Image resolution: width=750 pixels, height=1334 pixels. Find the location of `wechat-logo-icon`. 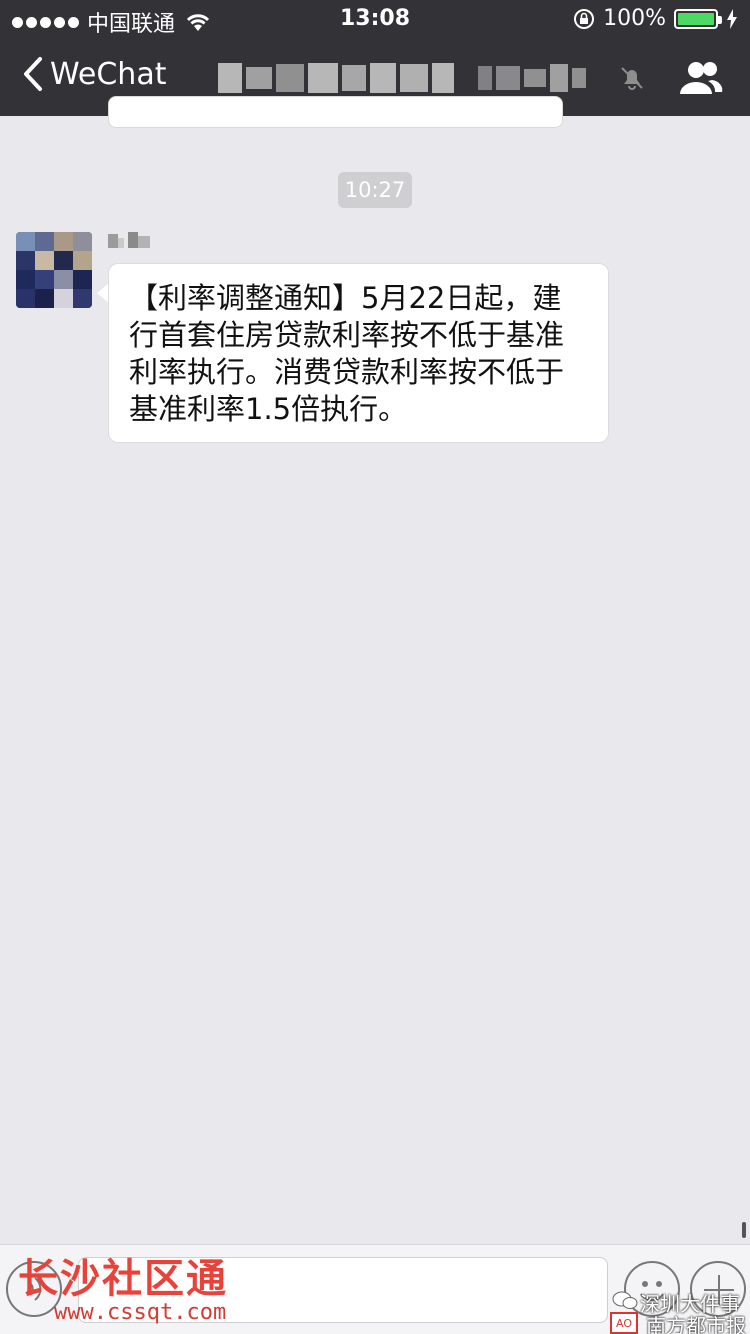

wechat-logo-icon is located at coordinates (625, 1300).